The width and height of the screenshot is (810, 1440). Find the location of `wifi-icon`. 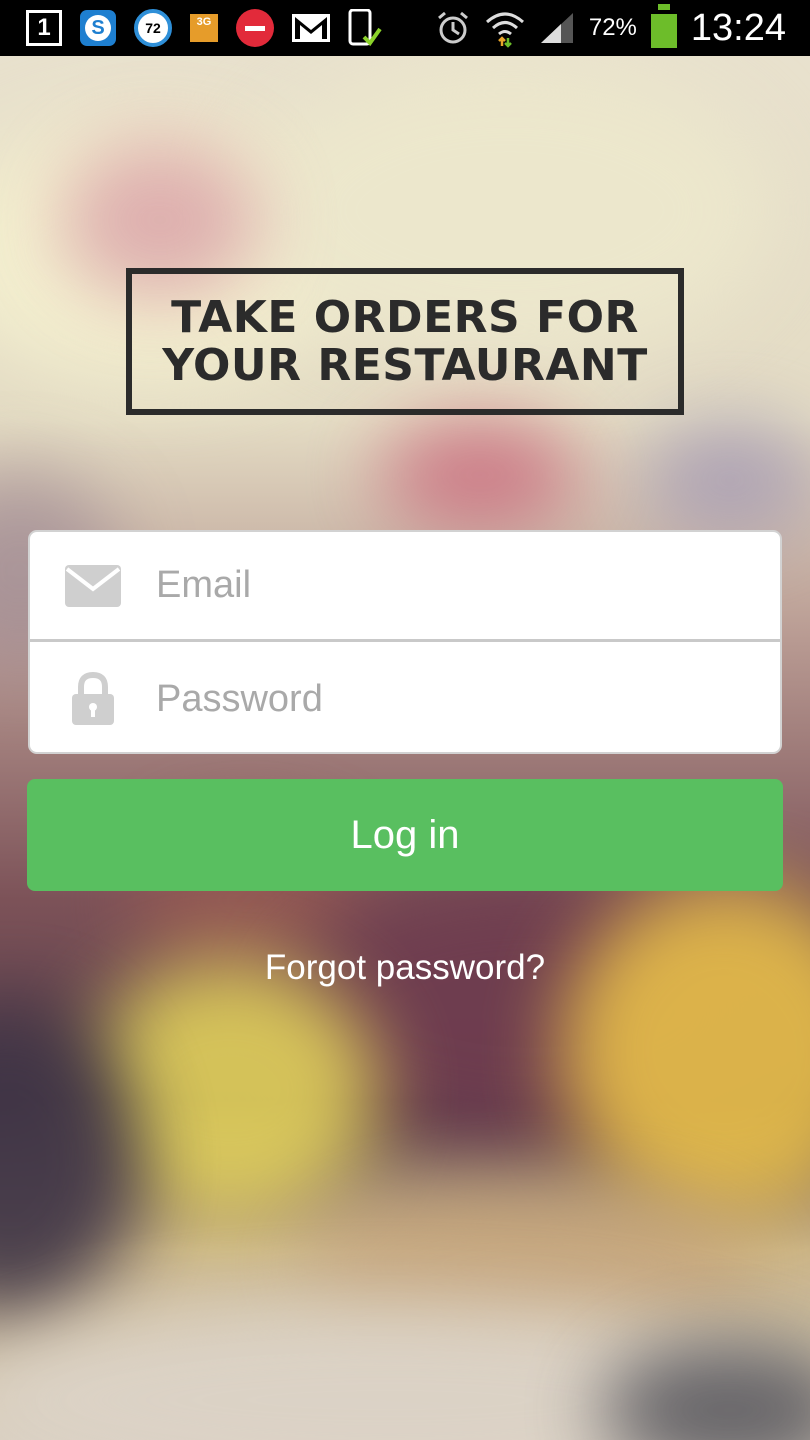

wifi-icon is located at coordinates (505, 28).